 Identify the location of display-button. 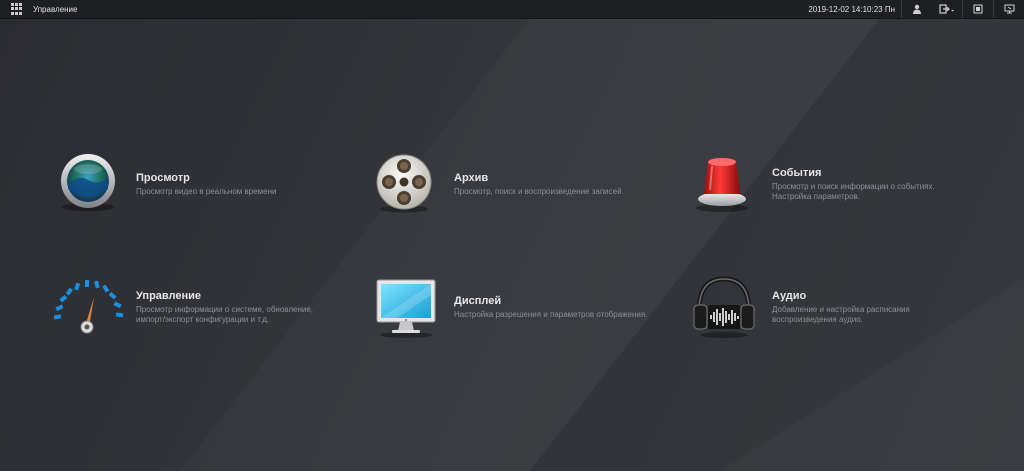
(1009, 9).